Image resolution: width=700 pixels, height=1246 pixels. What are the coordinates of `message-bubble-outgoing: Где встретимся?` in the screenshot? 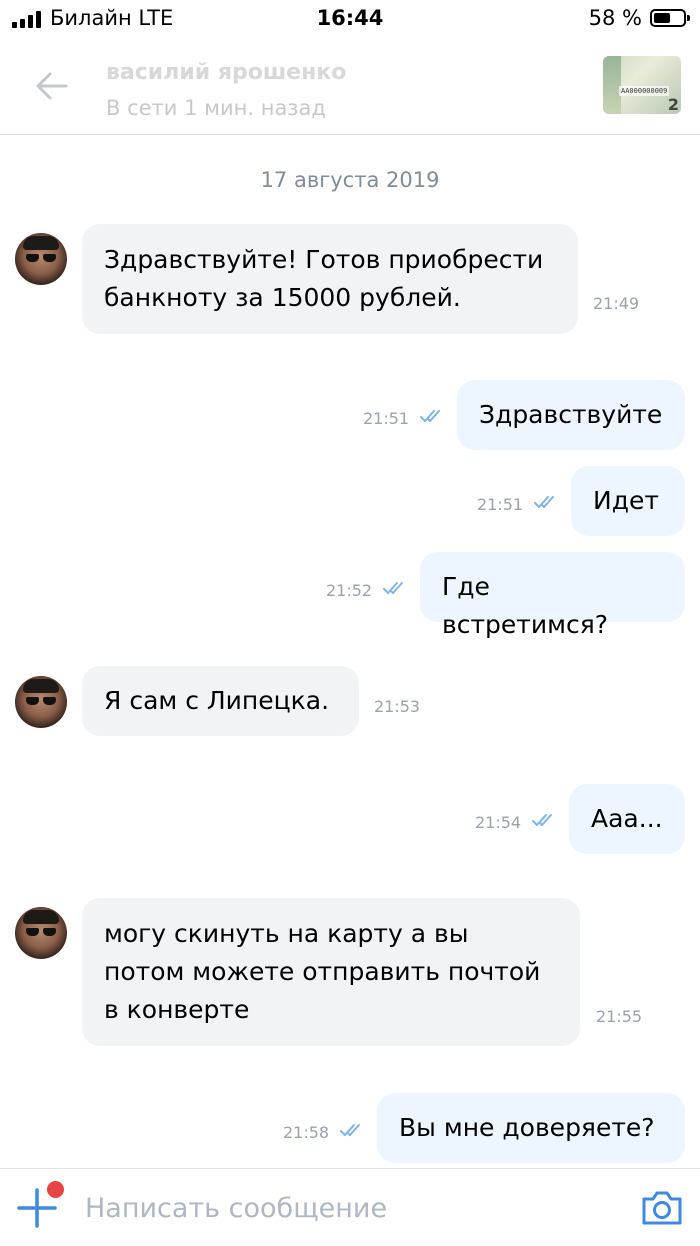 It's located at (552, 595).